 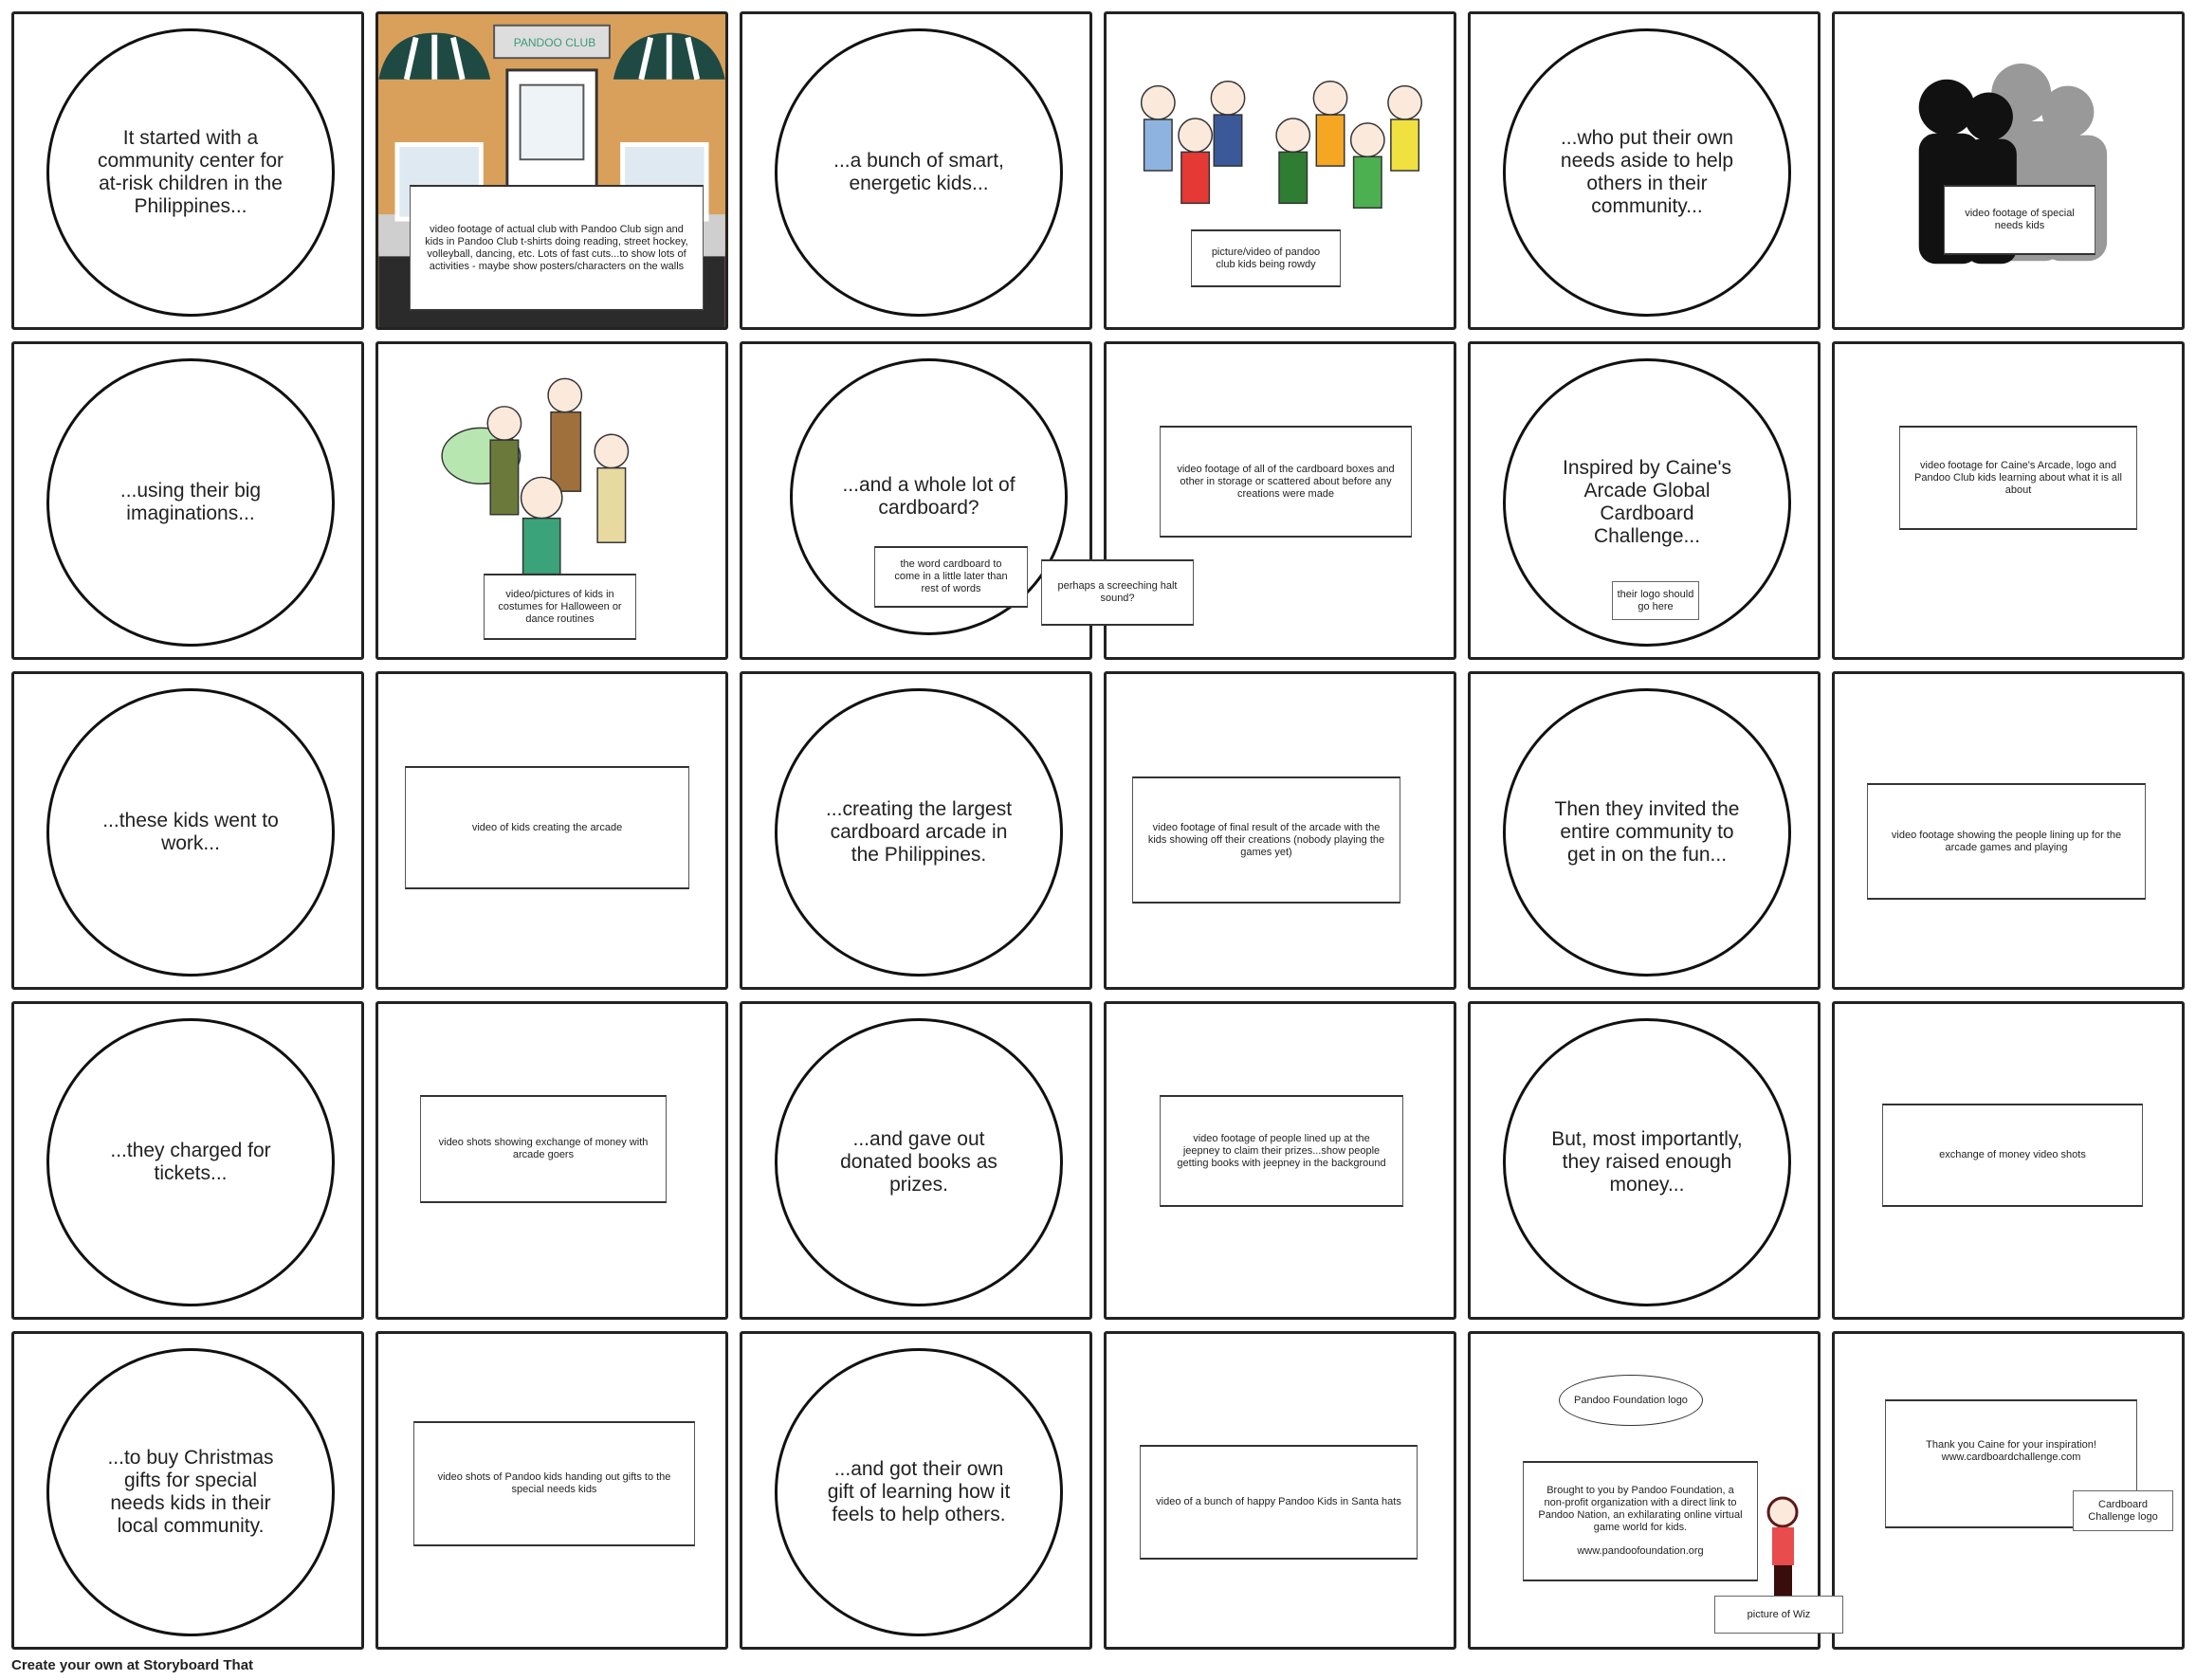 I want to click on pandoo-foundation-url: www.pandoofoundation.org, so click(x=1641, y=1551).